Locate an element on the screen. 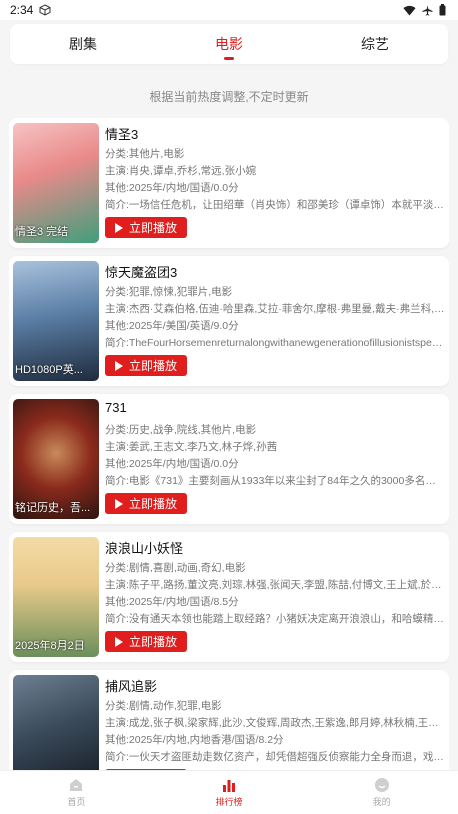 This screenshot has height=814, width=458. nav-label: 我的 is located at coordinates (381, 802).